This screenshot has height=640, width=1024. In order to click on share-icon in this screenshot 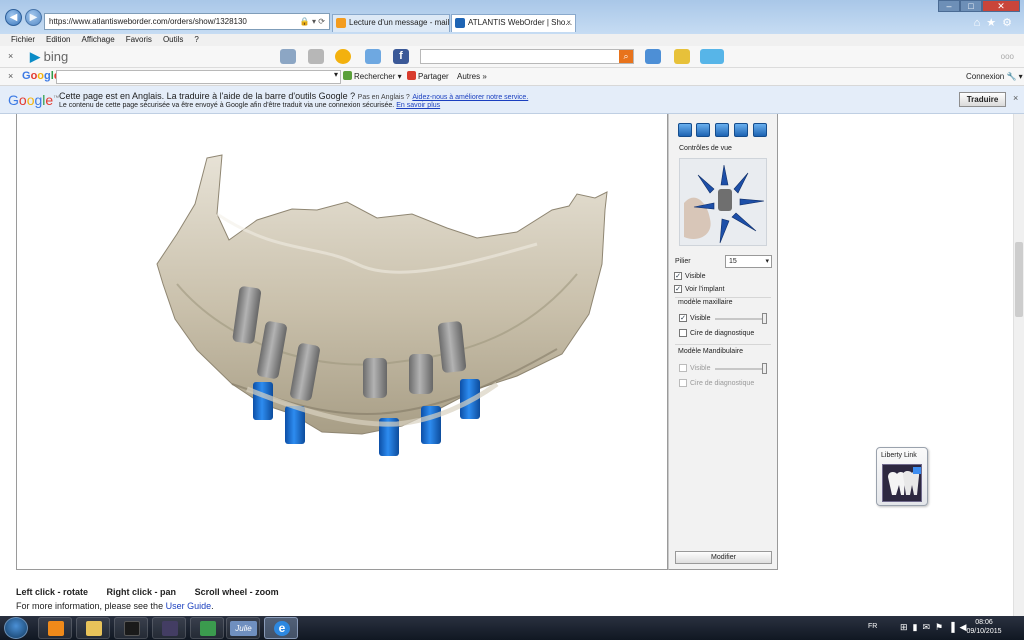, I will do `click(411, 75)`.